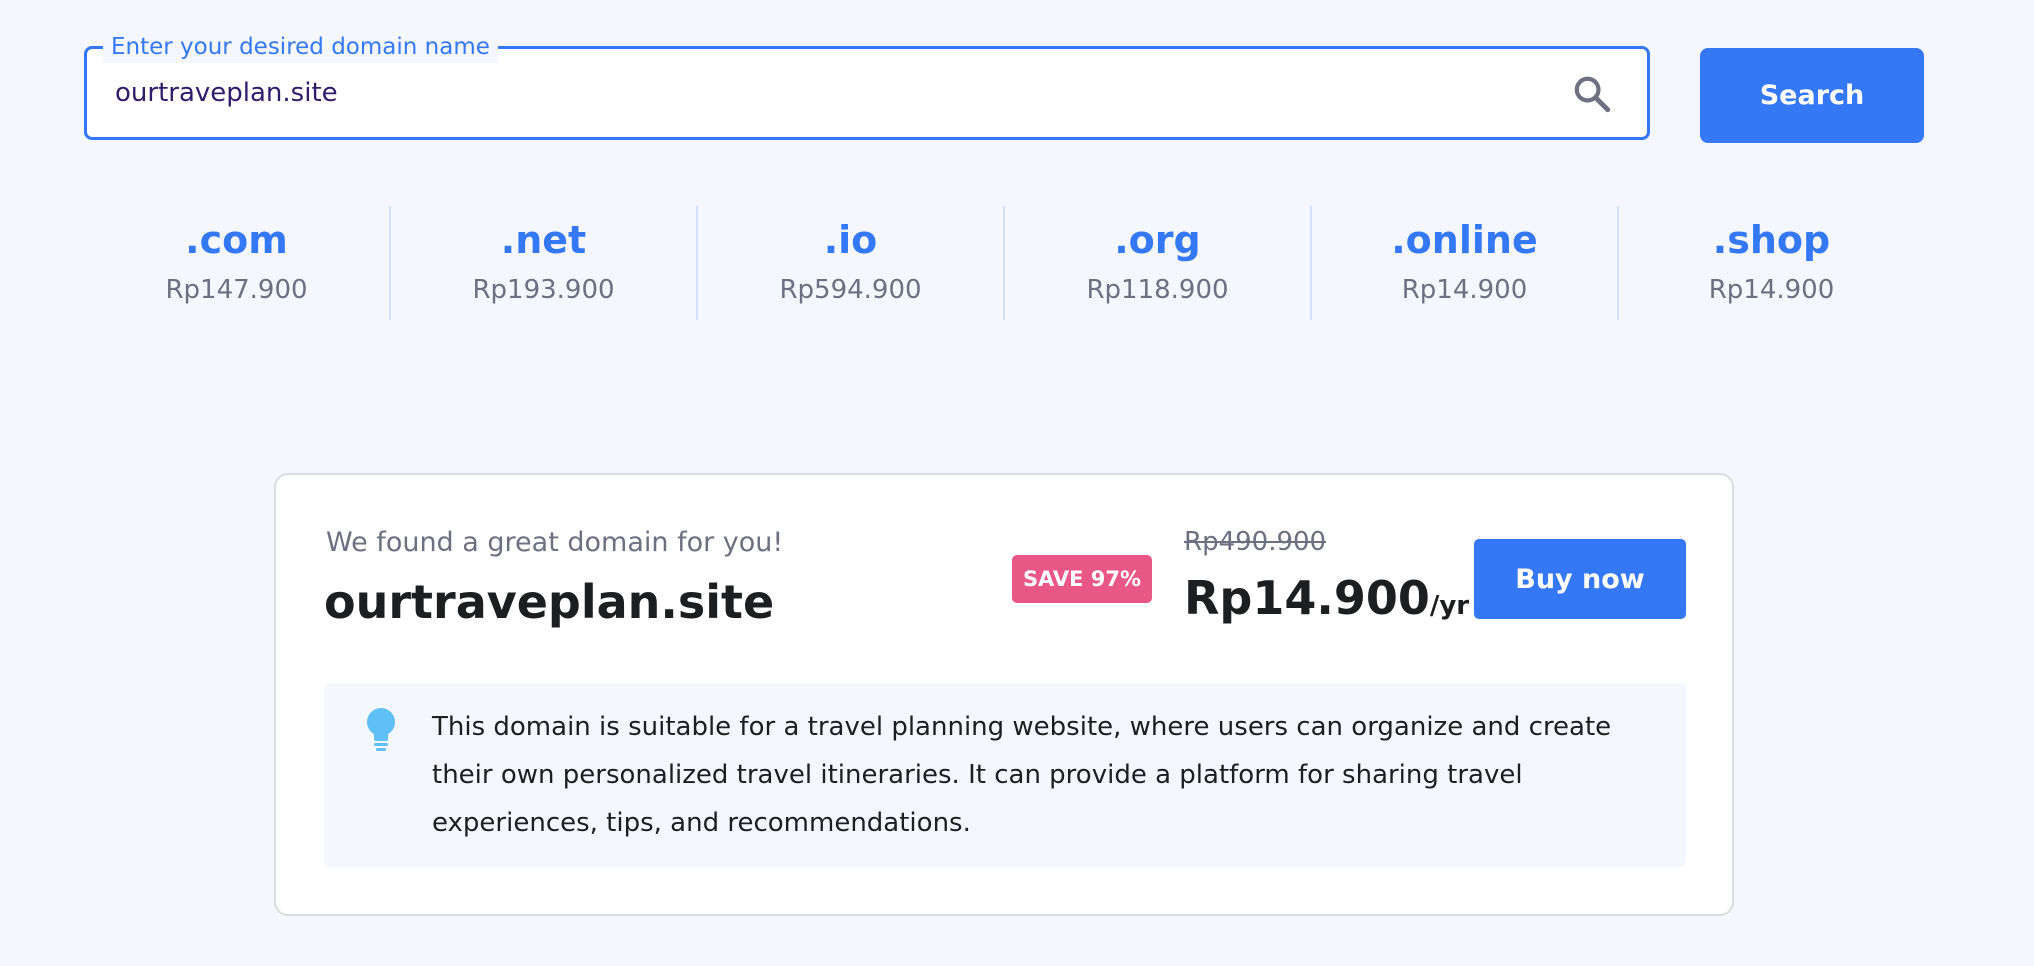 The image size is (2034, 966). Describe the element at coordinates (1771, 240) in the screenshot. I see `tld-name: .shop` at that location.